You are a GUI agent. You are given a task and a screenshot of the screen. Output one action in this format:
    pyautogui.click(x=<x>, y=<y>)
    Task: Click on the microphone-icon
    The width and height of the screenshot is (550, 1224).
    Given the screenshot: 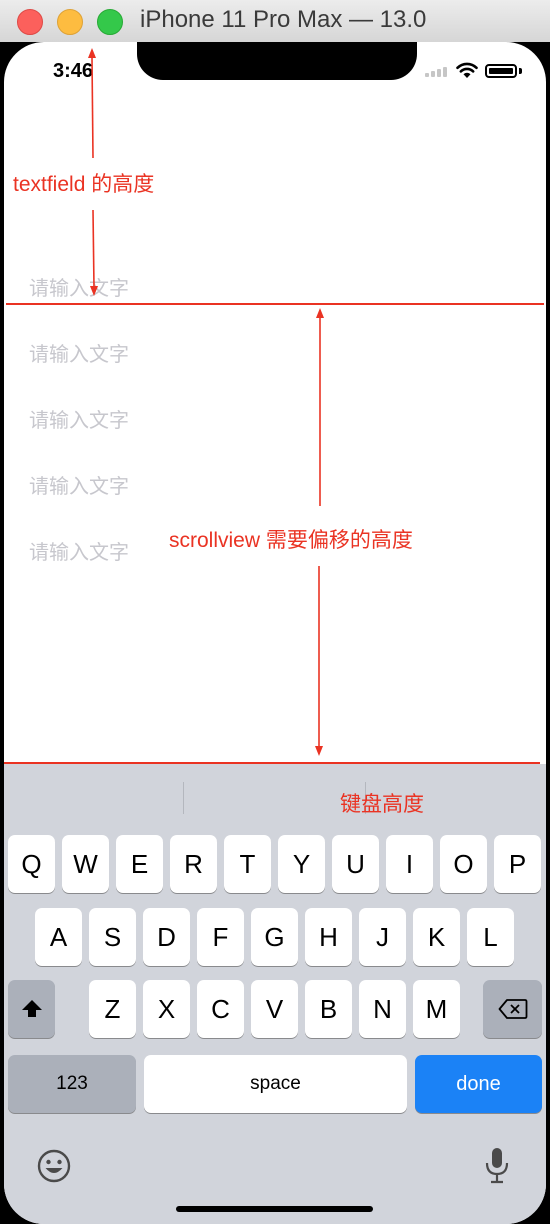 What is the action you would take?
    pyautogui.click(x=497, y=1166)
    